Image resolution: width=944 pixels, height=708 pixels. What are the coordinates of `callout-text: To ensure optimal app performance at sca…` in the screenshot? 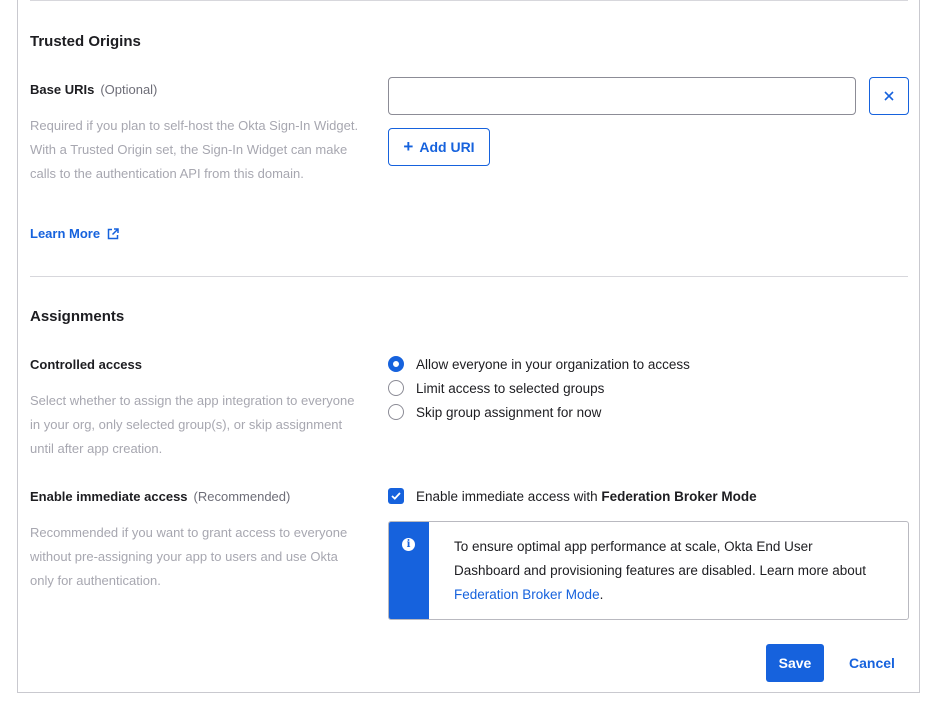 It's located at (660, 558).